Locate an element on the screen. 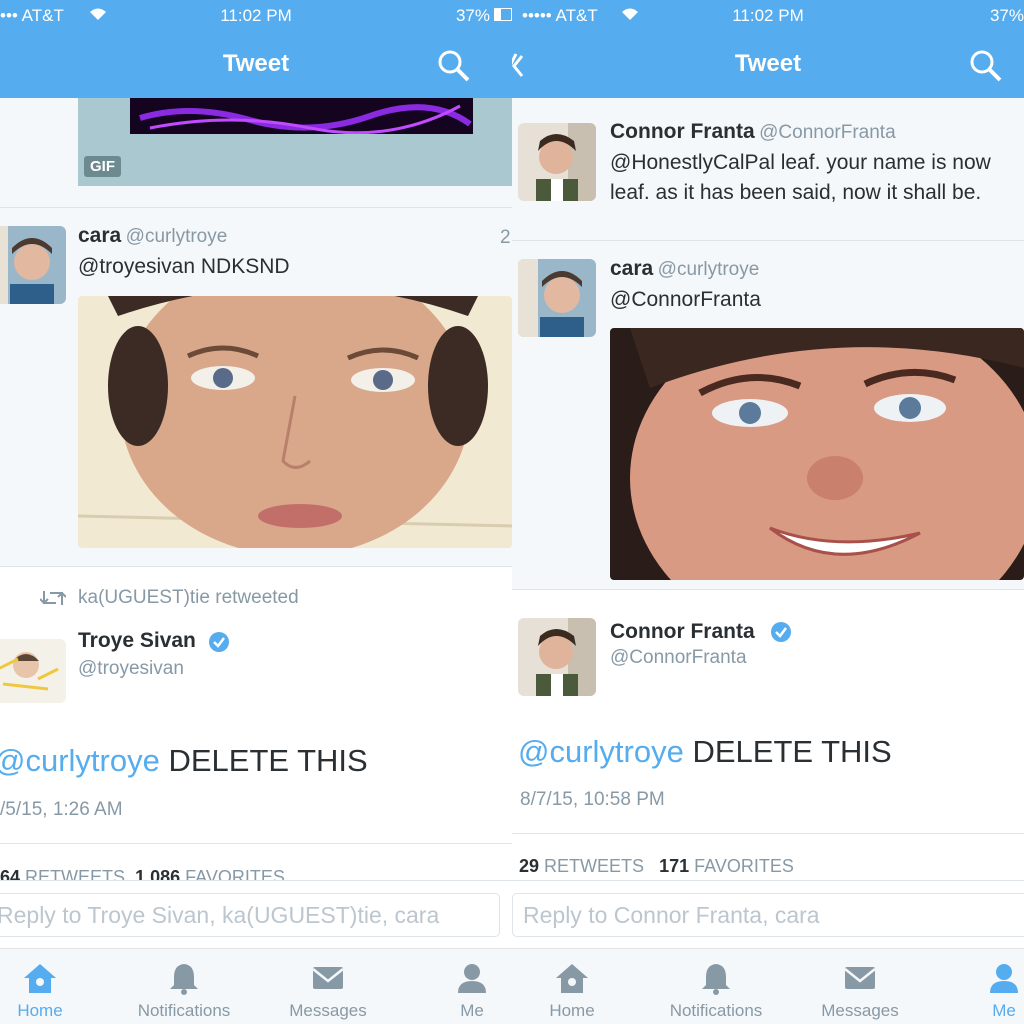 The height and width of the screenshot is (1024, 1024). gif-content-graphic is located at coordinates (301, 116).